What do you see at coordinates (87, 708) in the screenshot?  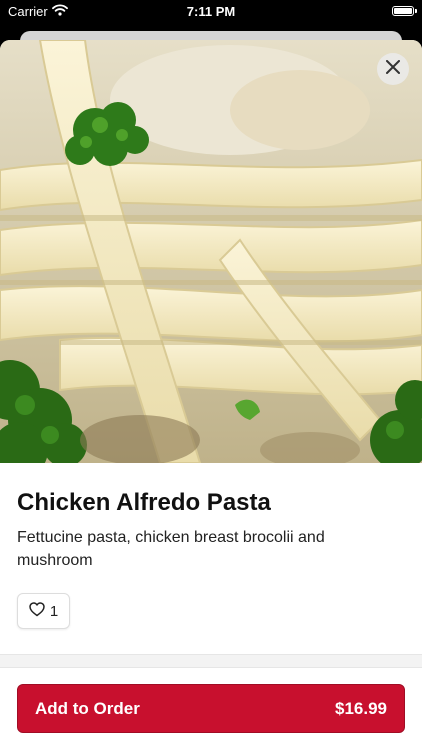 I see `add-to-order-label: Add to Order` at bounding box center [87, 708].